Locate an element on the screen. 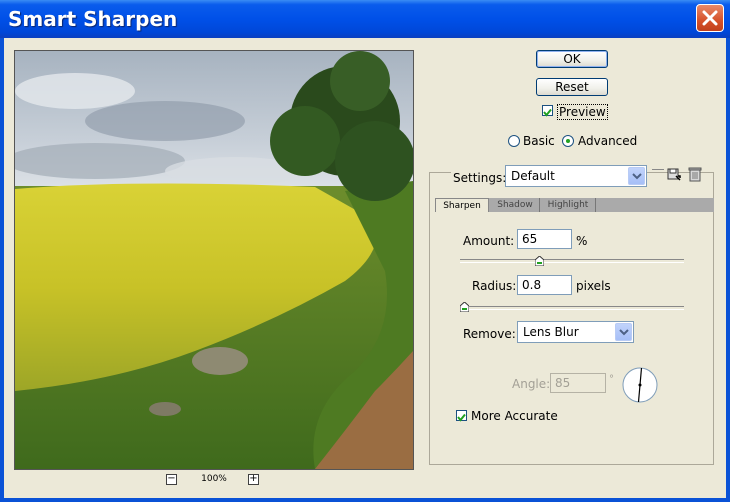 This screenshot has width=730, height=502. settings-separator is located at coordinates (658, 169).